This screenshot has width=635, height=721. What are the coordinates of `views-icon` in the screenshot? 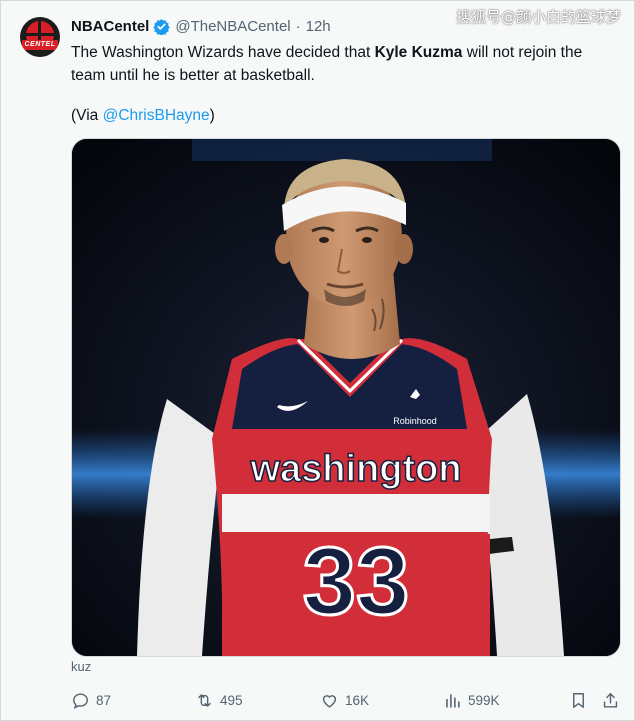 It's located at (453, 700).